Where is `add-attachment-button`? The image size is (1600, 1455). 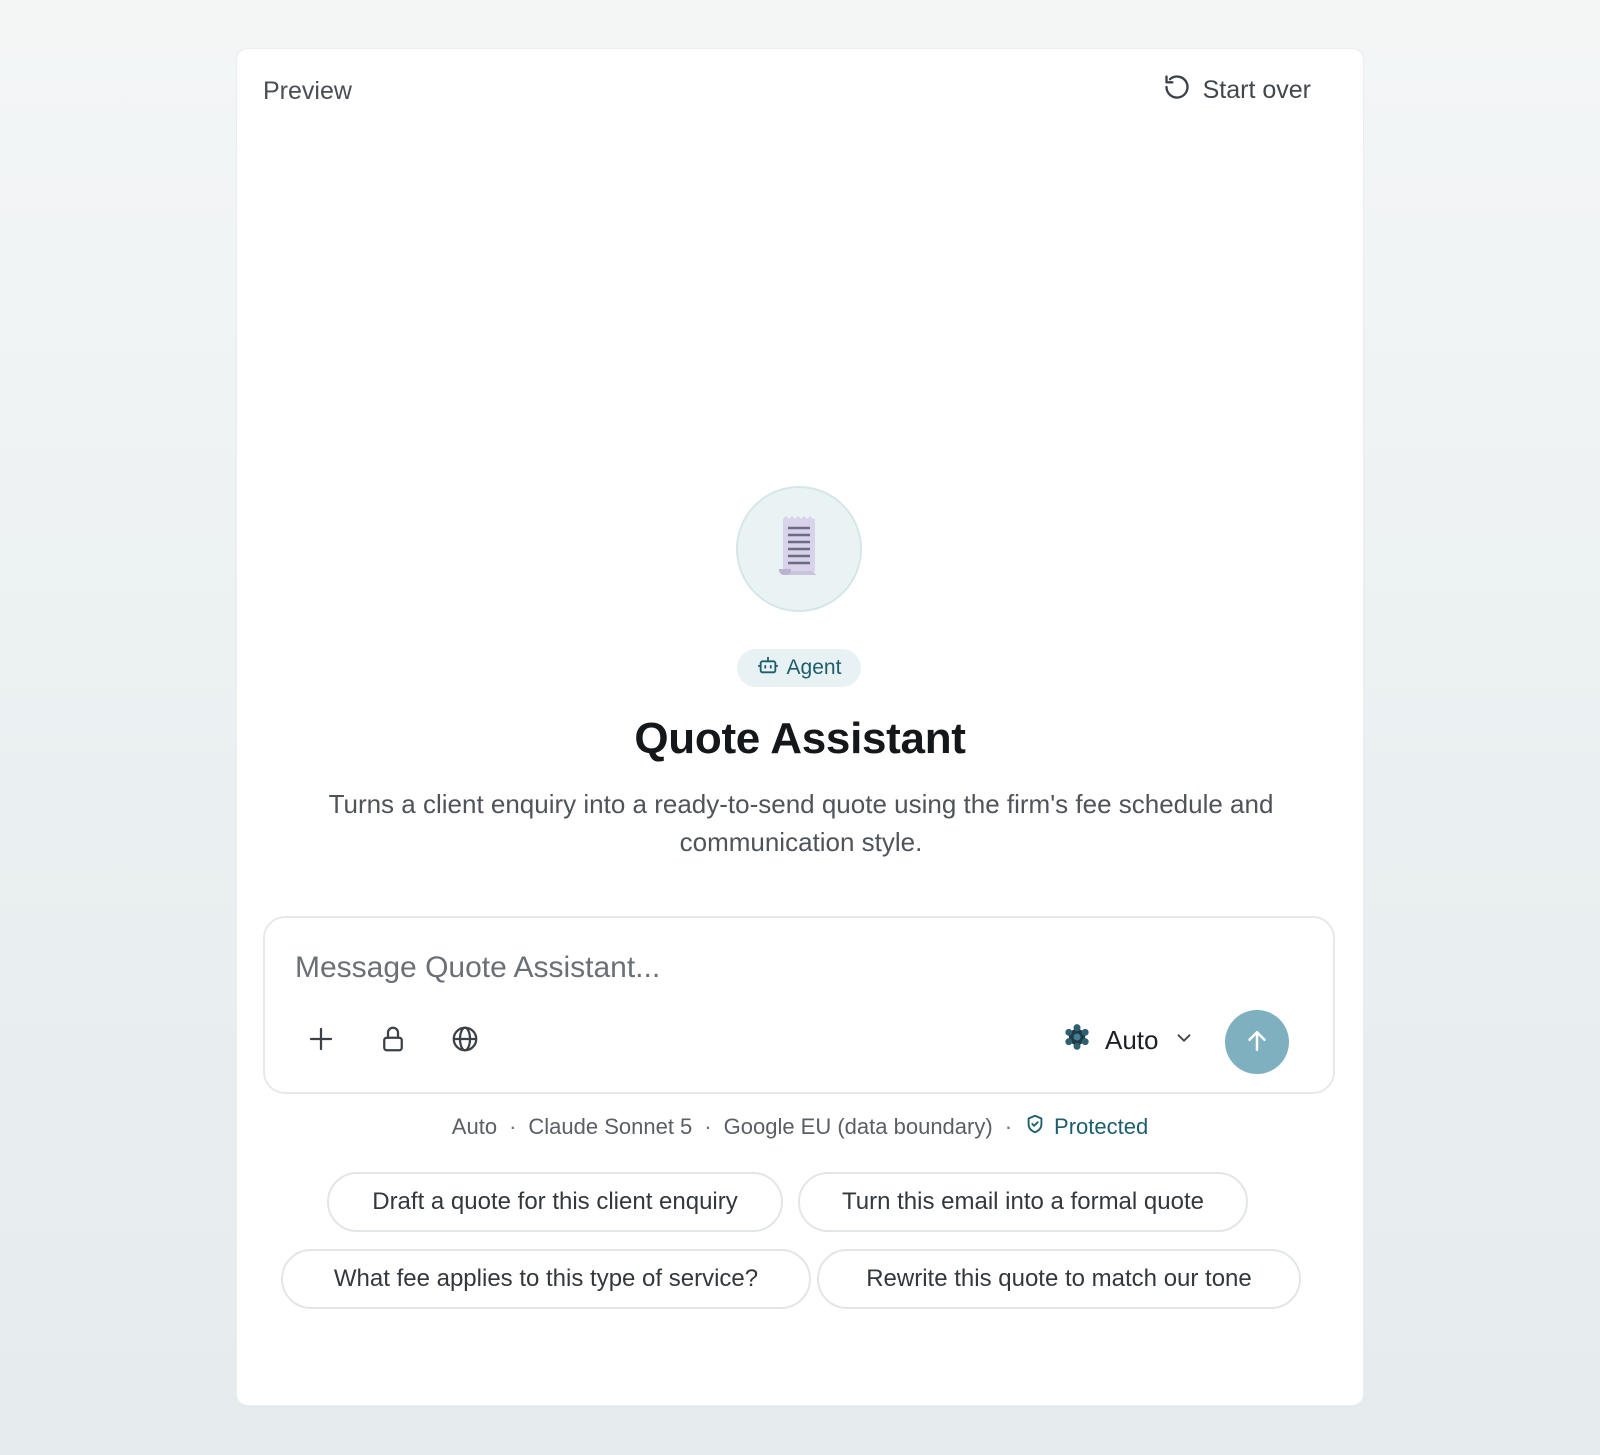 add-attachment-button is located at coordinates (321, 1040).